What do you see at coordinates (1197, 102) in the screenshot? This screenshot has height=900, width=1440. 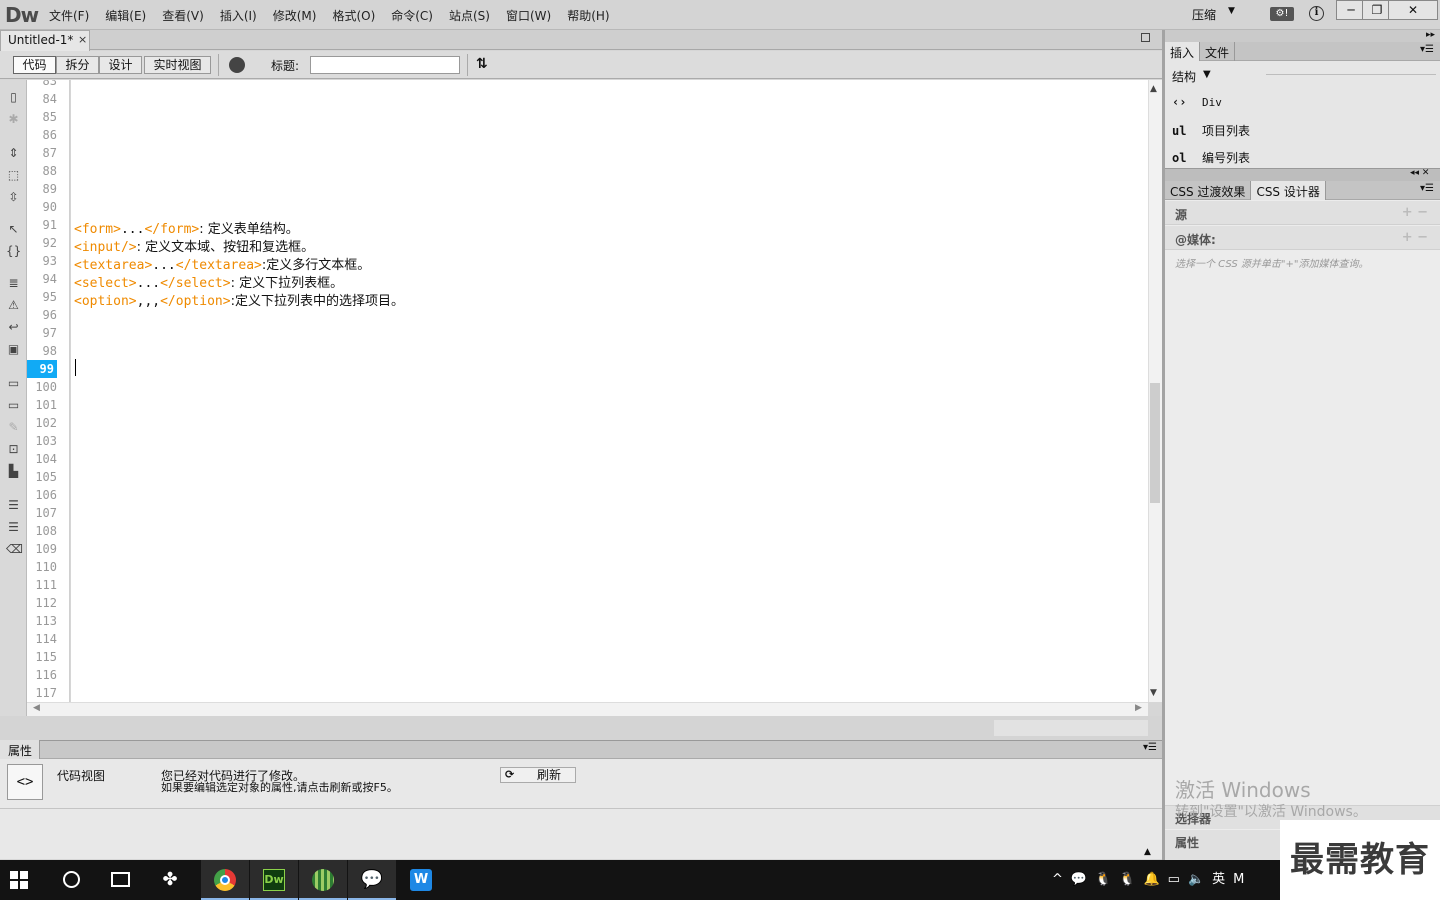 I see `insert-div-item: ‹› Div` at bounding box center [1197, 102].